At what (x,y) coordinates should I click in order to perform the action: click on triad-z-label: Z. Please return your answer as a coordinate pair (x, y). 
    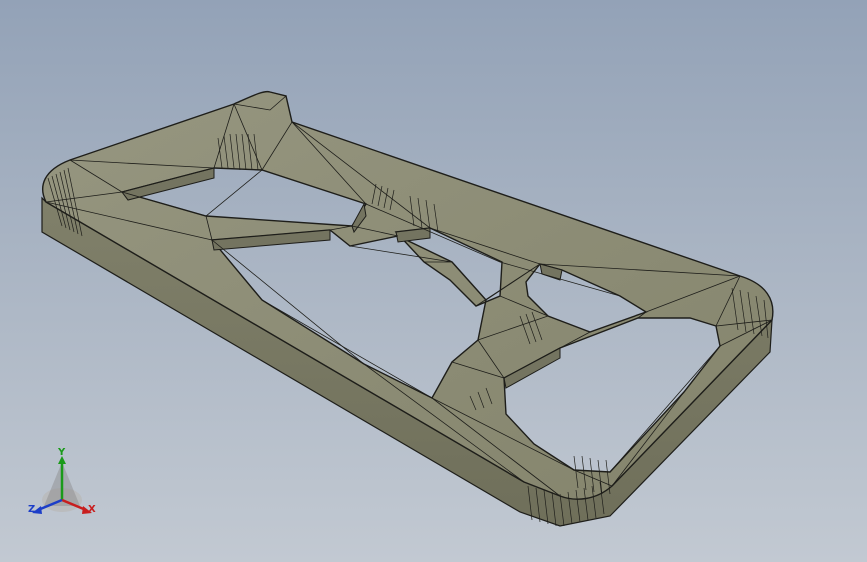
    Looking at the image, I should click on (32, 509).